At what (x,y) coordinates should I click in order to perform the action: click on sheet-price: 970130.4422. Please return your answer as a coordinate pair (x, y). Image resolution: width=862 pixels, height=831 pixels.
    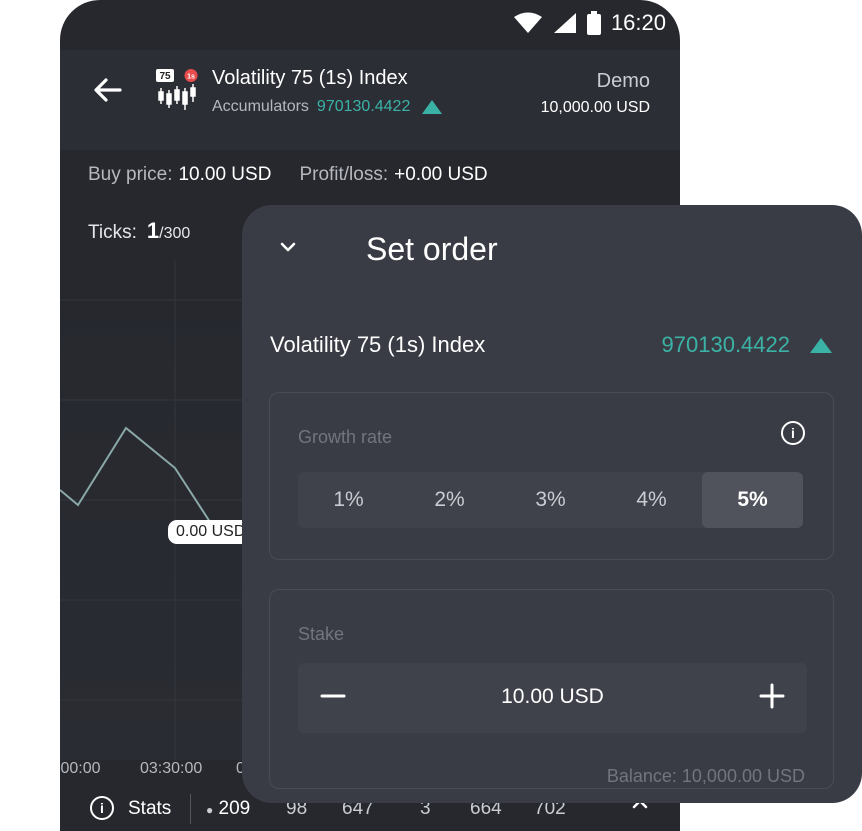
    Looking at the image, I should click on (747, 345).